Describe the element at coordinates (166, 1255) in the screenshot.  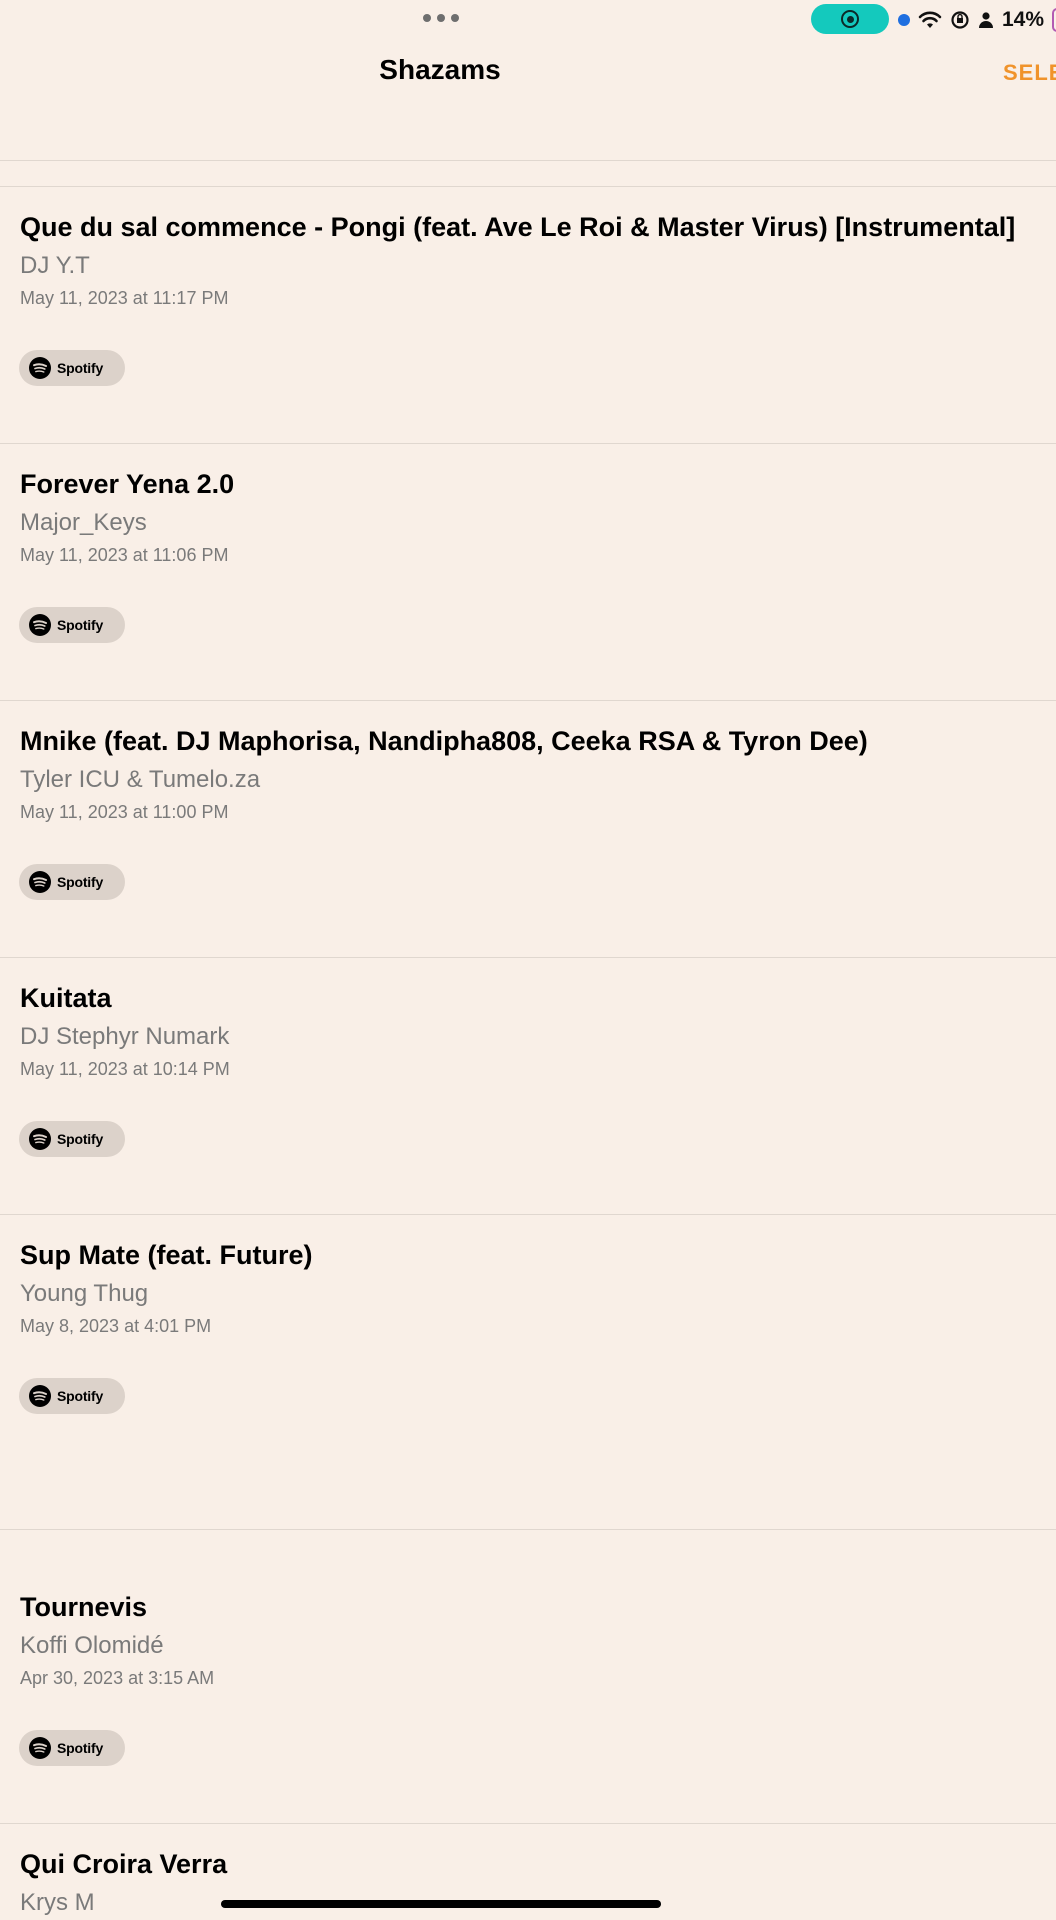
I see `song-title: Sup Mate (feat. Future)` at that location.